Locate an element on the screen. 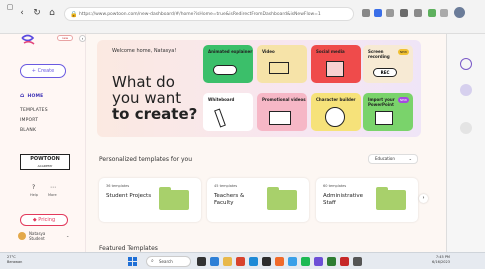 The image size is (485, 269). copilot-icon is located at coordinates (432, 13).